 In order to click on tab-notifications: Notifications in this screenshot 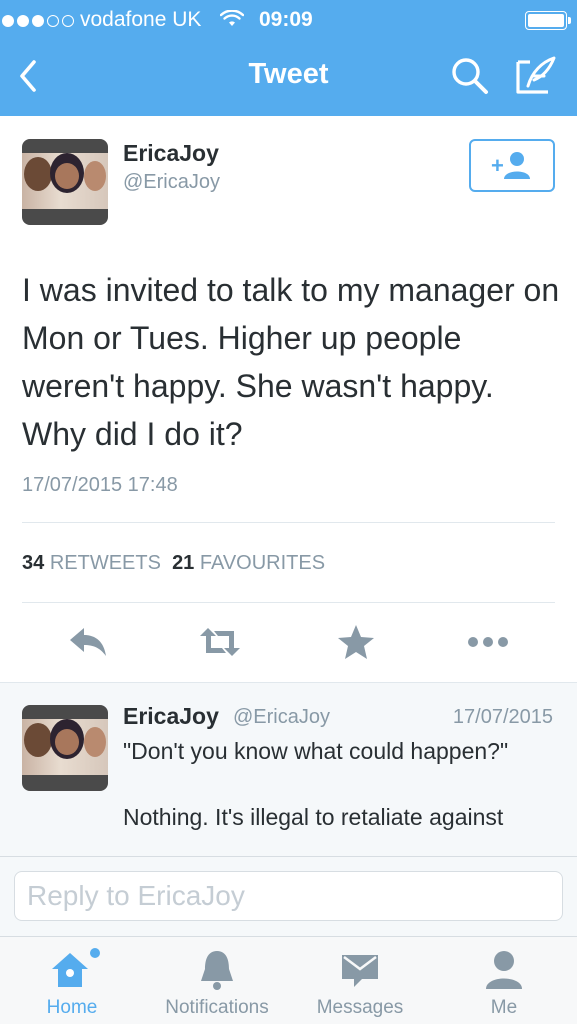, I will do `click(217, 980)`.